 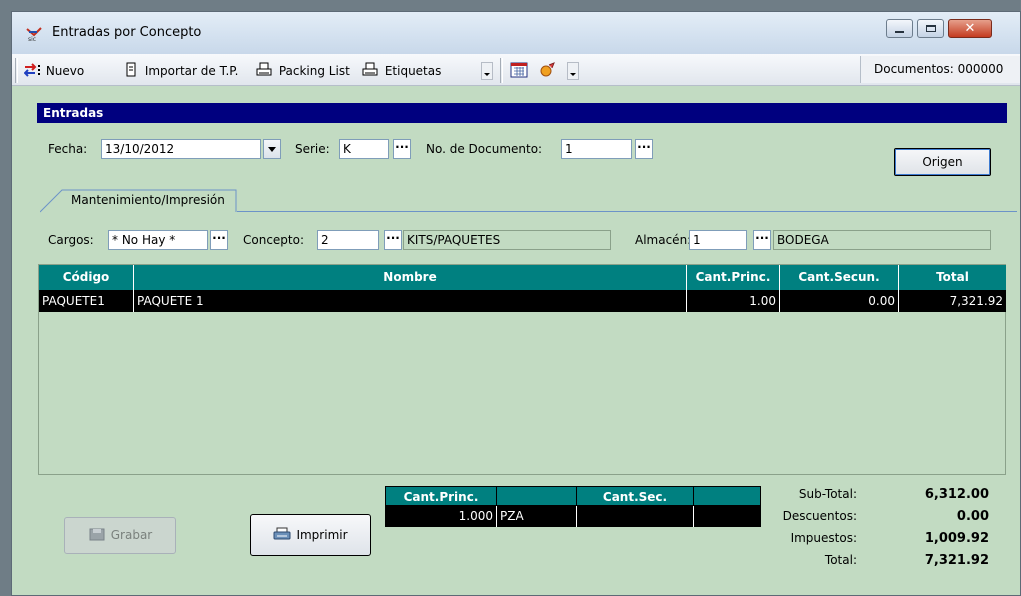 What do you see at coordinates (952, 277) in the screenshot?
I see `column-header-total: Total` at bounding box center [952, 277].